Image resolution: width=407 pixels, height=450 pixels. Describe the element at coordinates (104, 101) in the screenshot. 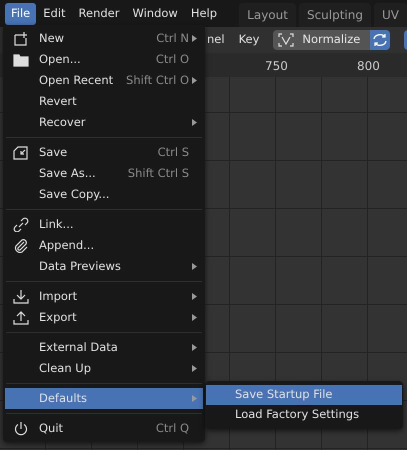

I see `menu-item: Revert` at that location.